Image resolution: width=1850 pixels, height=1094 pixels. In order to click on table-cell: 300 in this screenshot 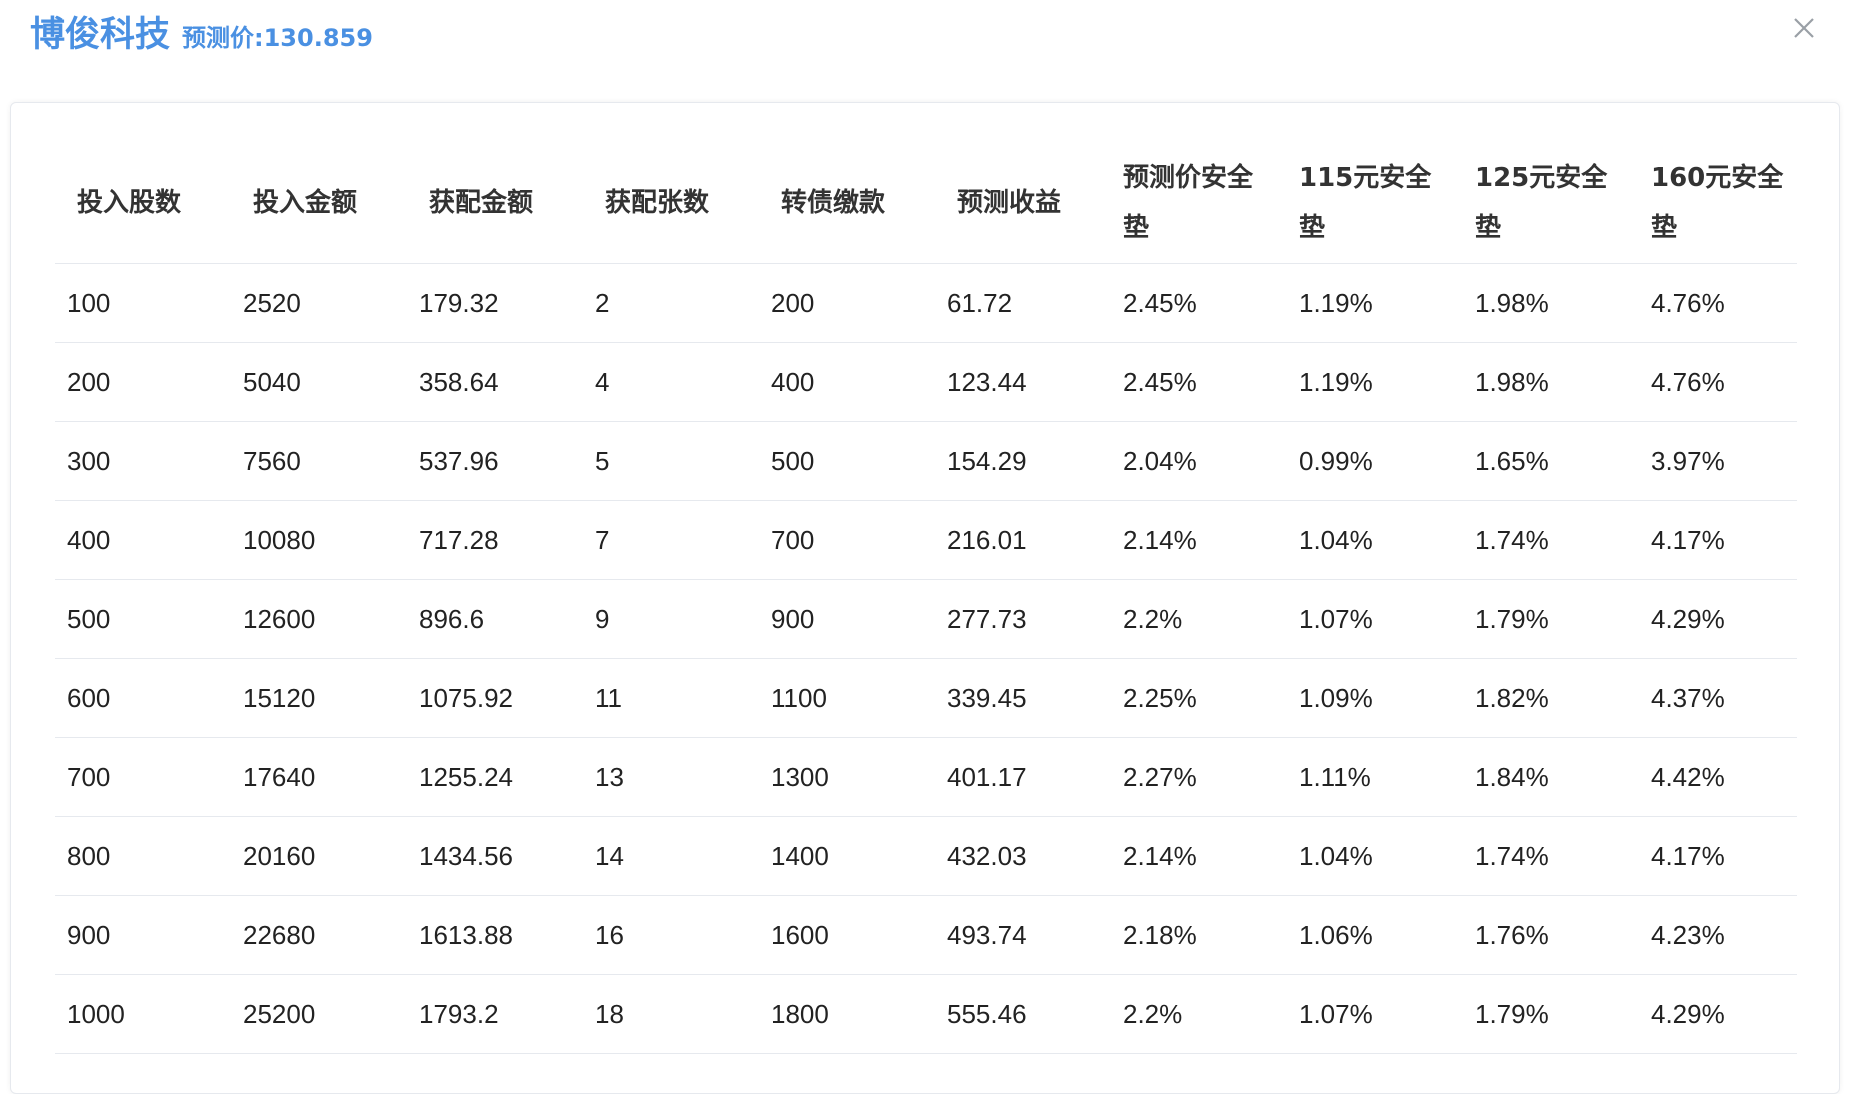, I will do `click(143, 461)`.